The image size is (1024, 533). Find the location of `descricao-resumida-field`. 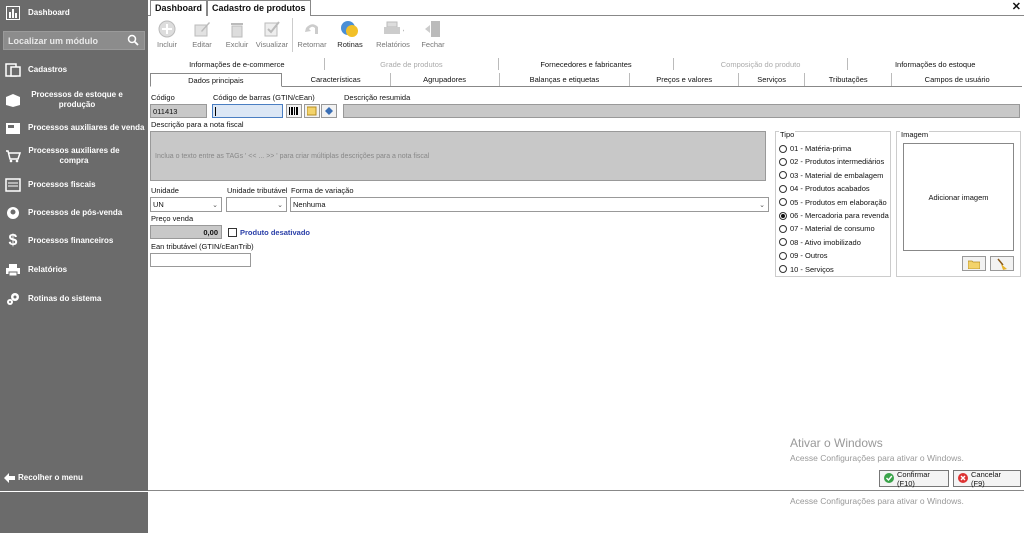

descricao-resumida-field is located at coordinates (681, 111).